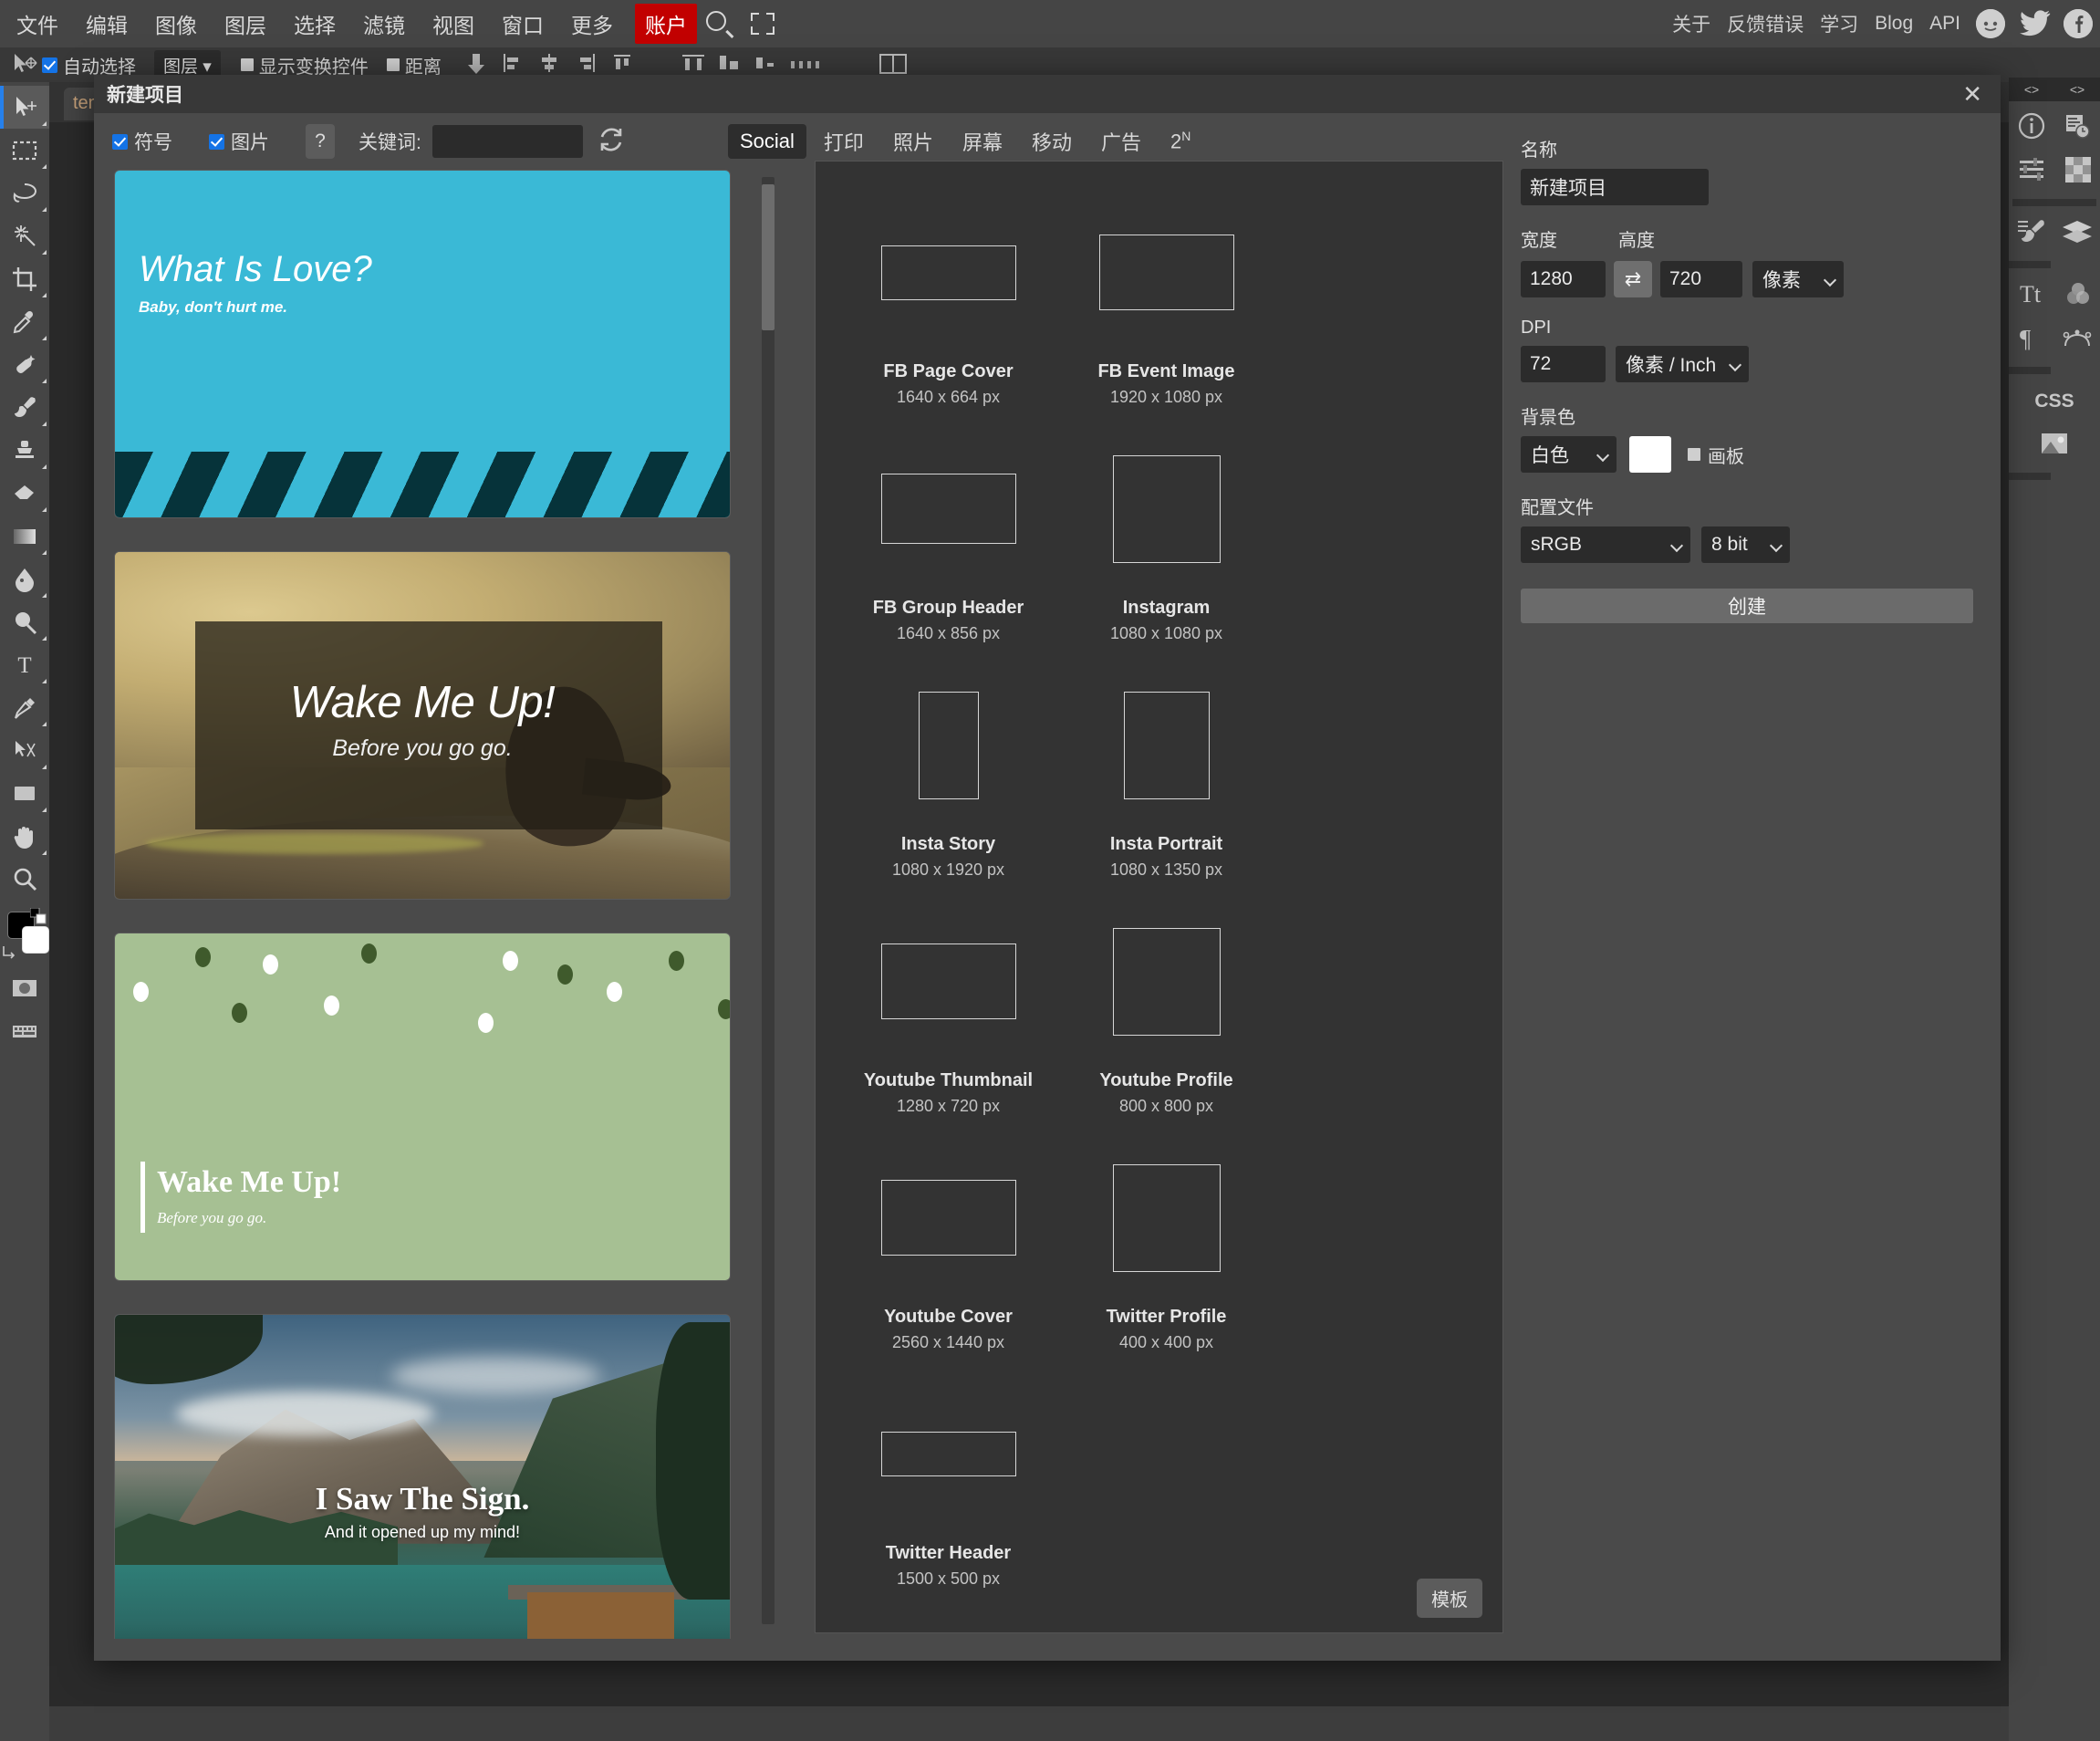  What do you see at coordinates (948, 536) in the screenshot?
I see `preset-fb-group-header: FB Group Header 1640 x 856 px` at bounding box center [948, 536].